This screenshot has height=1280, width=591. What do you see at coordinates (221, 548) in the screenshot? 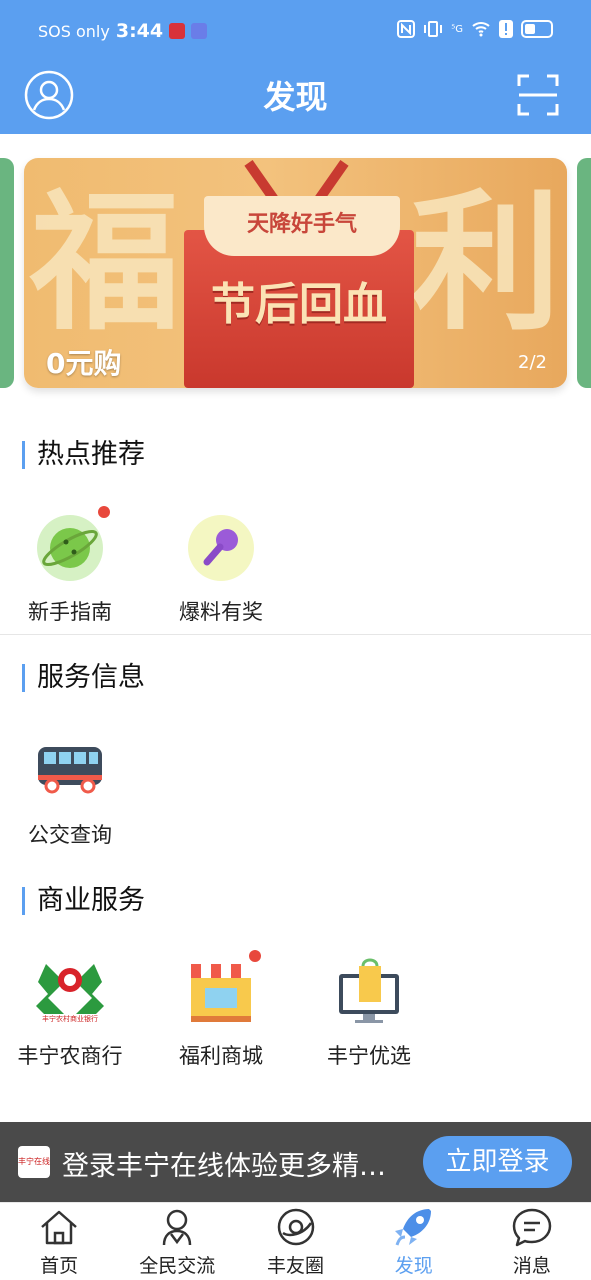
I see `microphone-icon` at bounding box center [221, 548].